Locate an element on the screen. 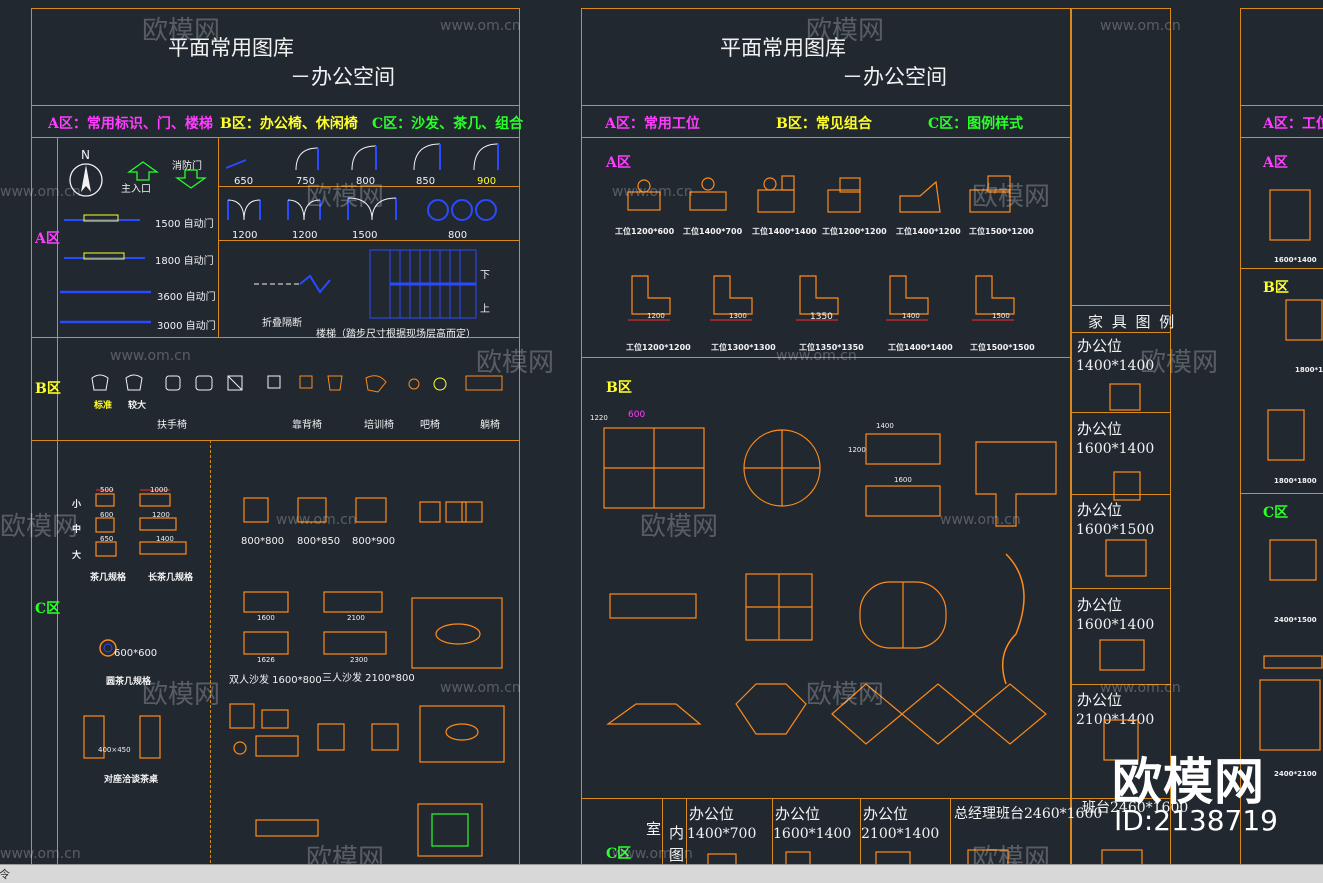  staircase-icon is located at coordinates (423, 284).